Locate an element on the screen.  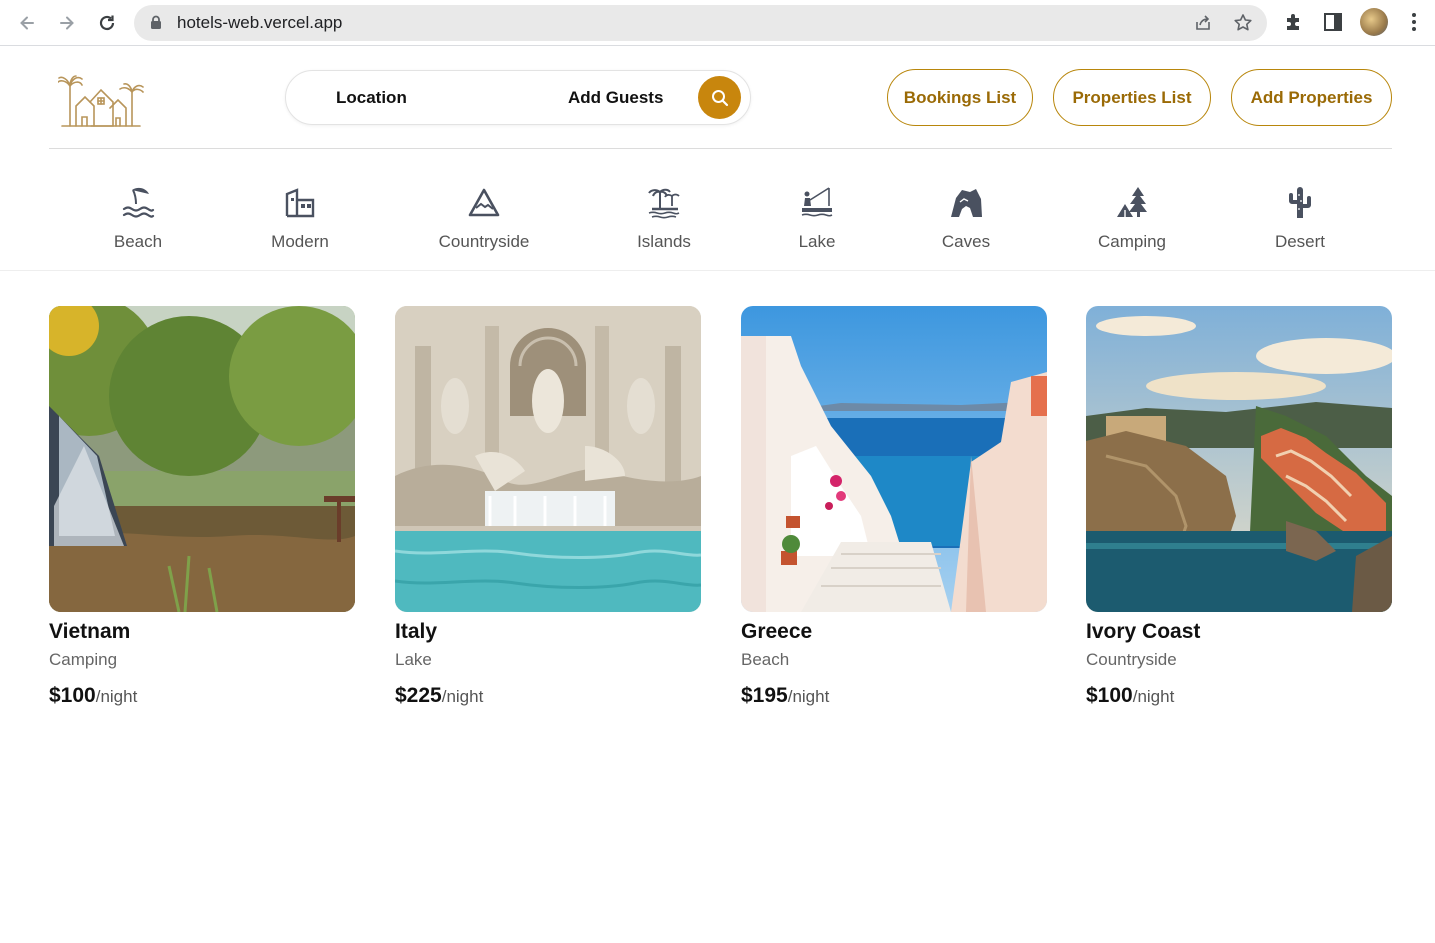
category-label: Beach is located at coordinates (138, 241).